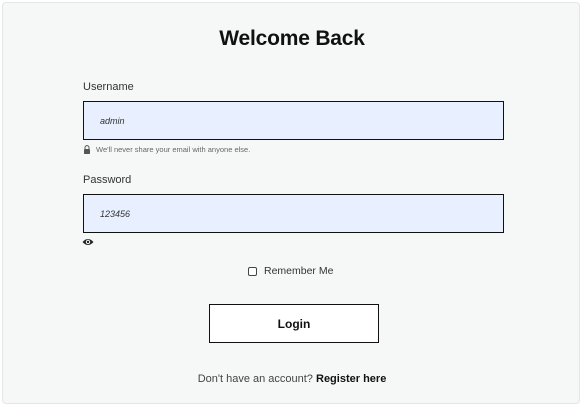 This screenshot has height=404, width=582. I want to click on login-button: Login, so click(294, 323).